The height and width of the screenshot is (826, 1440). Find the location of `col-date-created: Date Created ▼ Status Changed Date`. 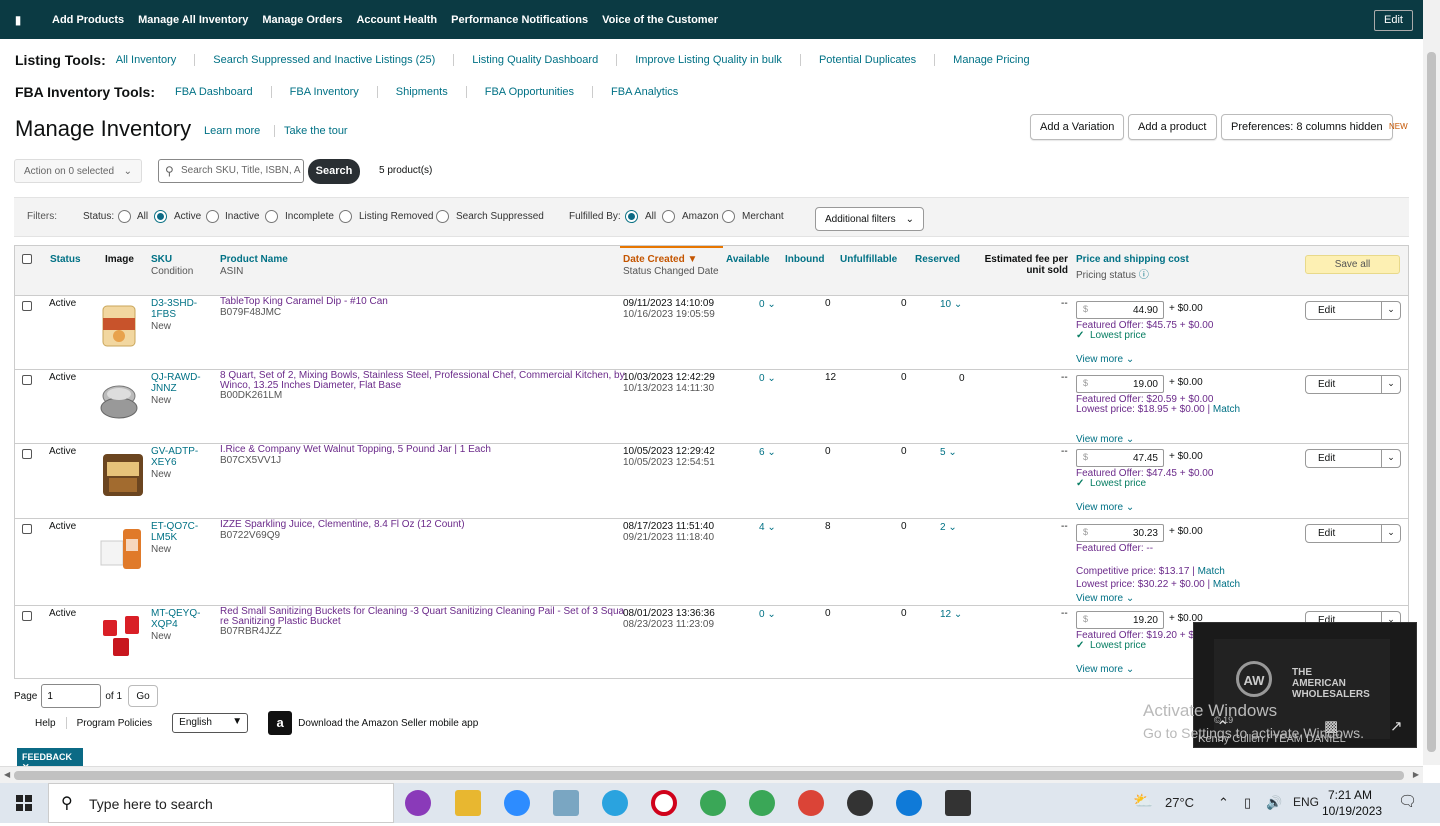

col-date-created: Date Created ▼ Status Changed Date is located at coordinates (671, 265).